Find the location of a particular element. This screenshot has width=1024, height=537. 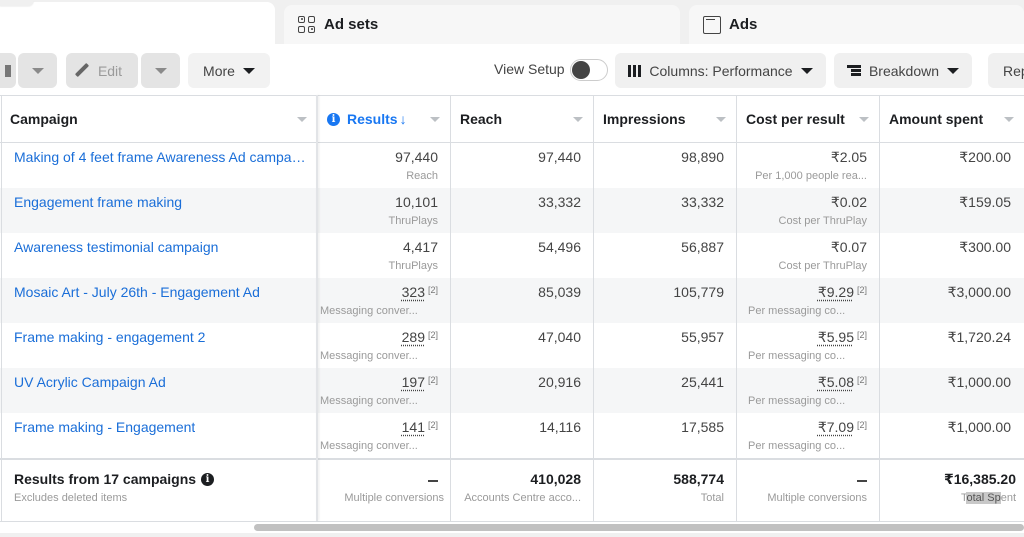

cost-per-result-value: ₹0.07 is located at coordinates (849, 247).